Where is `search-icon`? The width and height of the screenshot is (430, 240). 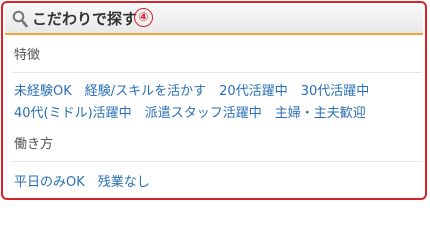
search-icon is located at coordinates (20, 19).